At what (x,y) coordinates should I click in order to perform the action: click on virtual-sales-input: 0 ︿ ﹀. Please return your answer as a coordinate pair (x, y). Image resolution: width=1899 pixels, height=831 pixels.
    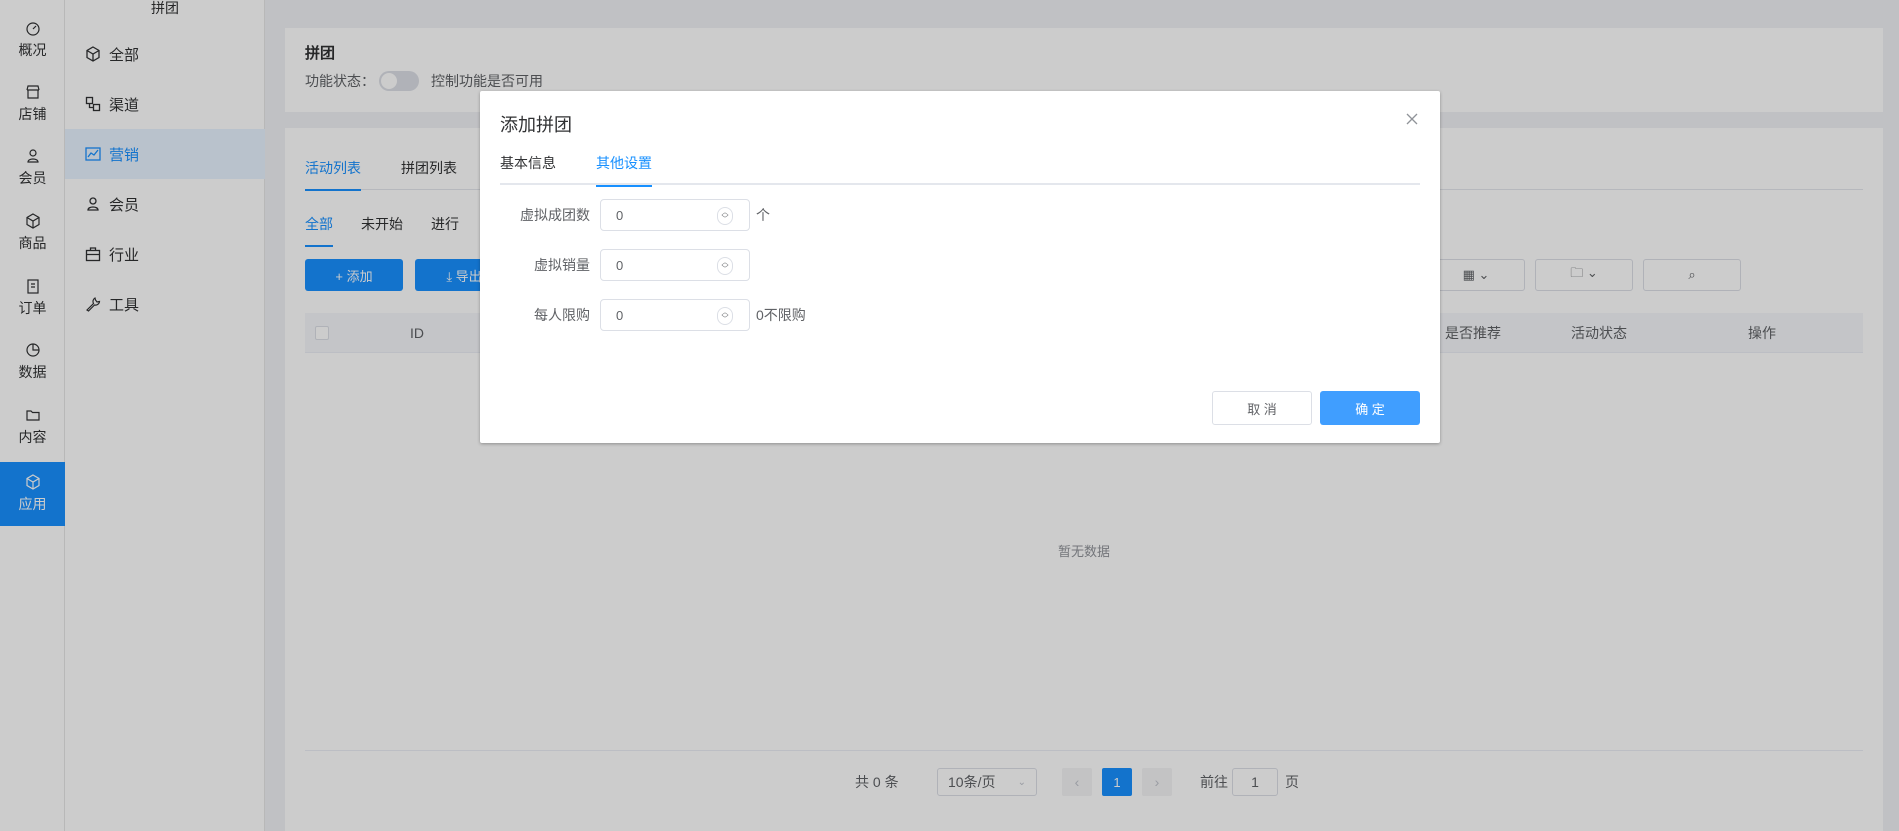
    Looking at the image, I should click on (675, 265).